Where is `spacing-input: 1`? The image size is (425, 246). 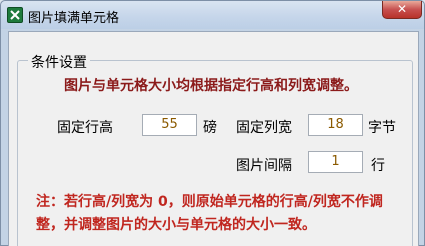 spacing-input: 1 is located at coordinates (335, 162).